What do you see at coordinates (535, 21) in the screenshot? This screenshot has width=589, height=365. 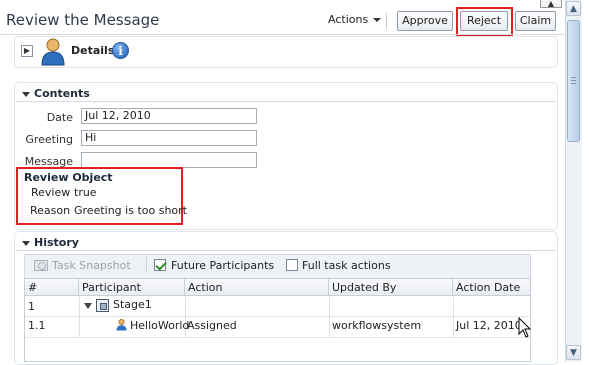 I see `claim-button: Claim` at bounding box center [535, 21].